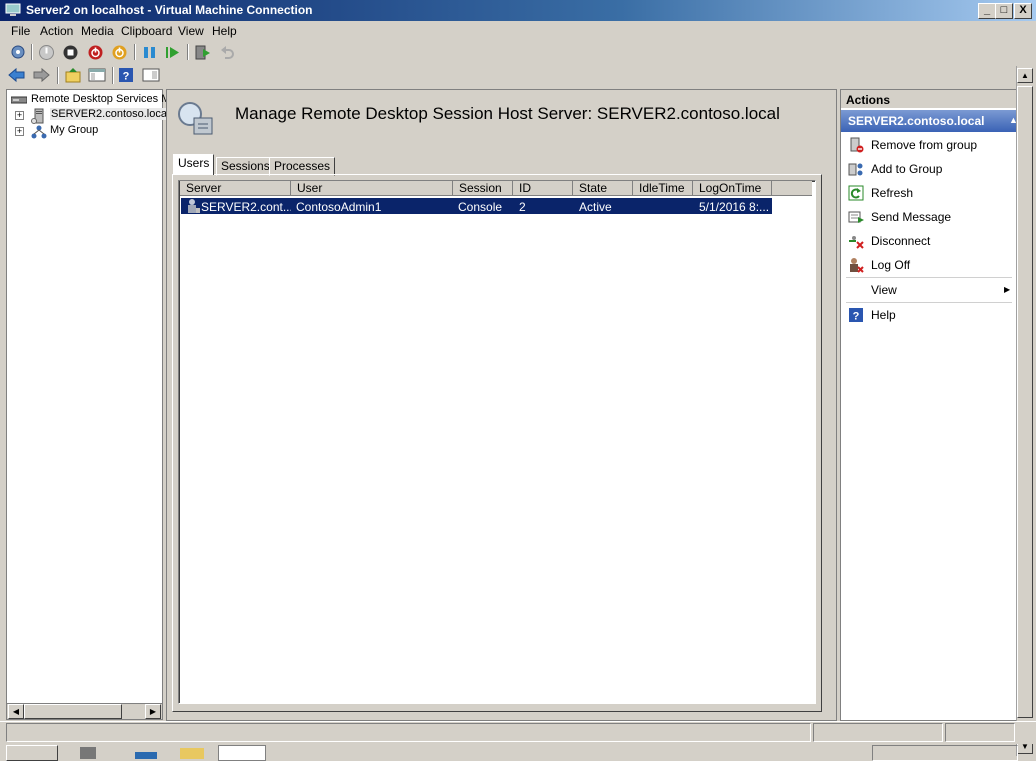 The height and width of the screenshot is (761, 1036). Describe the element at coordinates (543, 188) in the screenshot. I see `column-id: ID` at that location.